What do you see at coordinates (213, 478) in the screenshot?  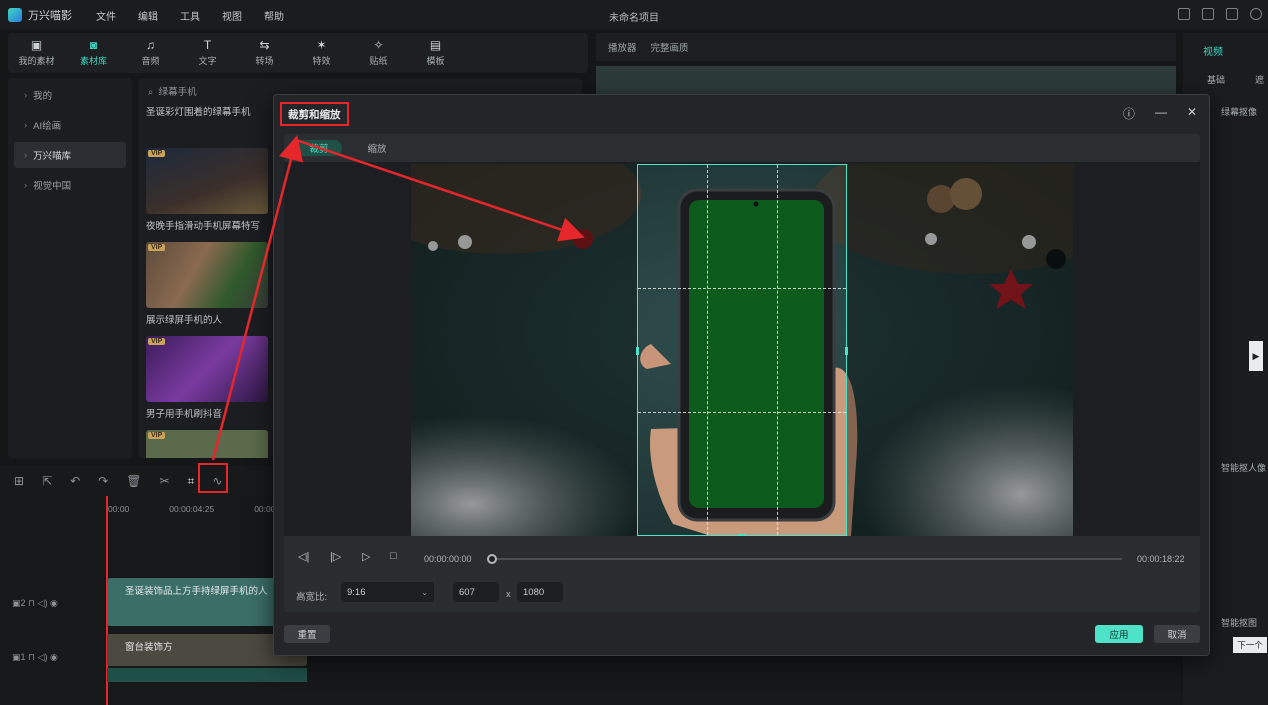 I see `crop-tool-highlight` at bounding box center [213, 478].